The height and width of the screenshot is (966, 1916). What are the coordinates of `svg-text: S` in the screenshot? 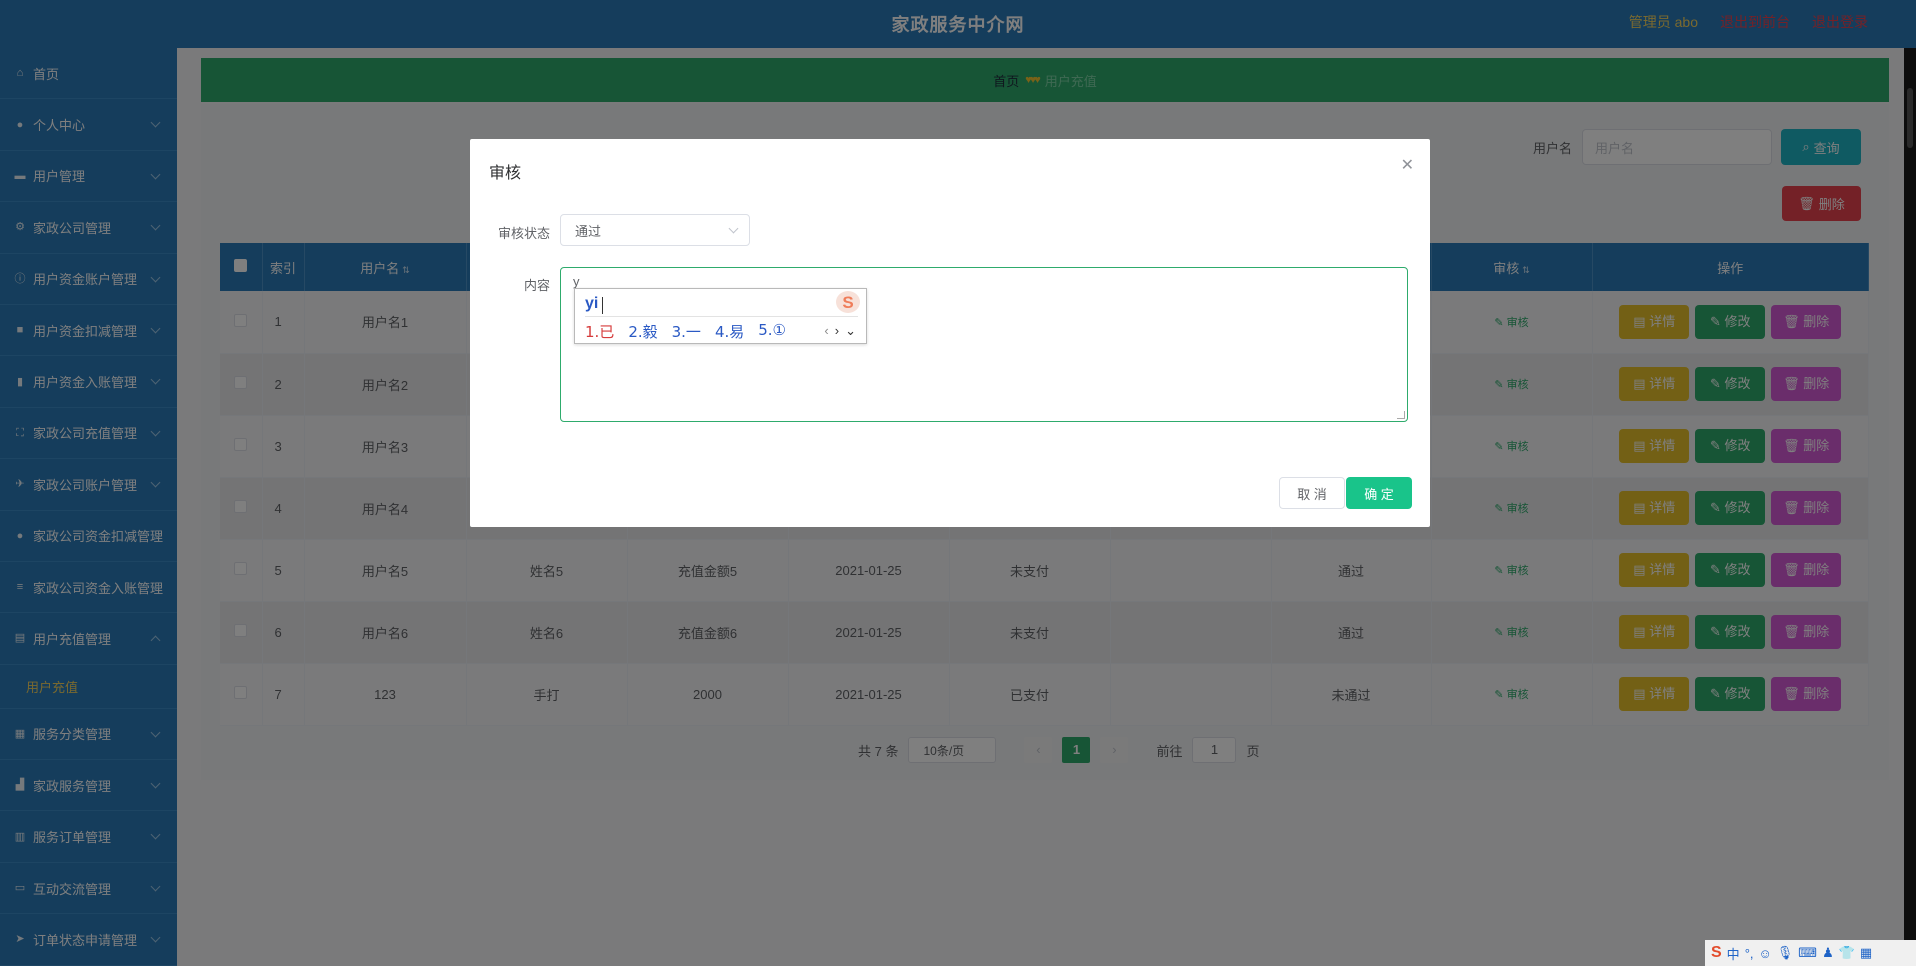 It's located at (847, 302).